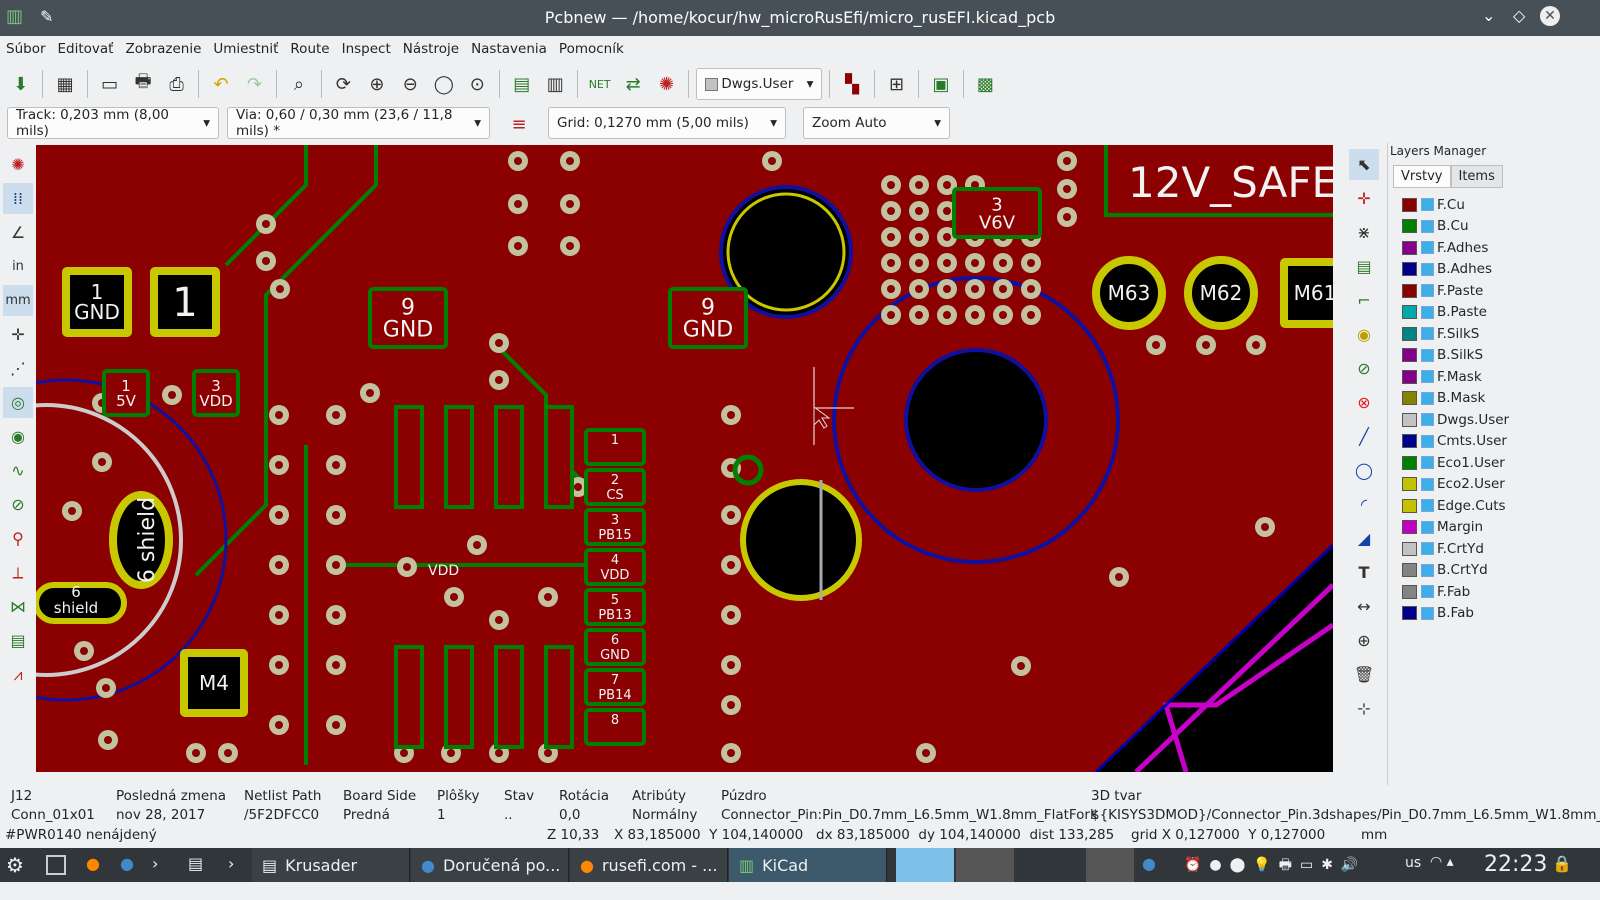 The image size is (1600, 900). Describe the element at coordinates (18, 402) in the screenshot. I see `pad-sketch-icon: ◎` at that location.